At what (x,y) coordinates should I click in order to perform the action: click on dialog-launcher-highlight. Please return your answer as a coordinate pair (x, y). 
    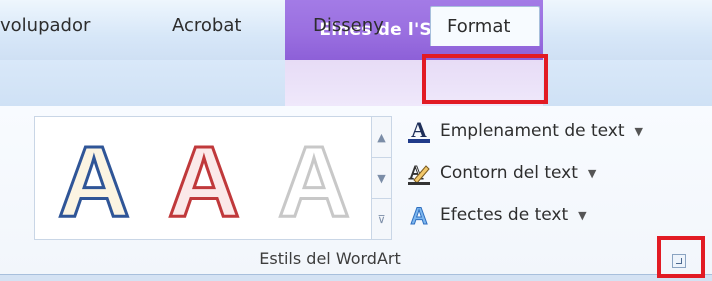
    Looking at the image, I should click on (681, 257).